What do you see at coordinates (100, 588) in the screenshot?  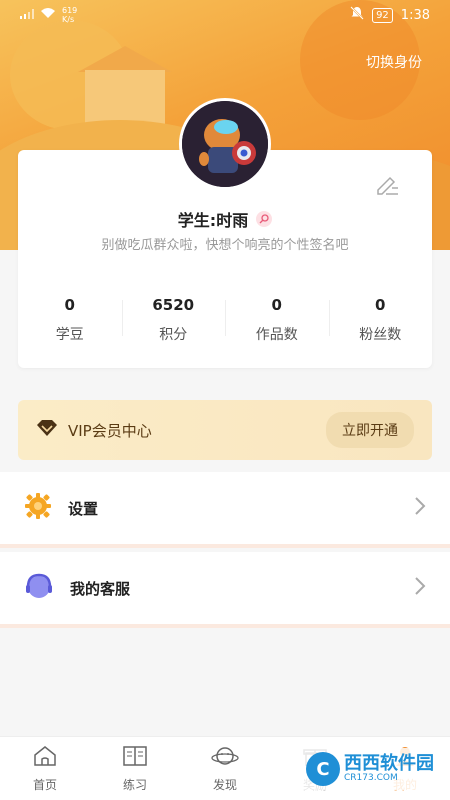 I see `menu-item-label: 我的客服` at bounding box center [100, 588].